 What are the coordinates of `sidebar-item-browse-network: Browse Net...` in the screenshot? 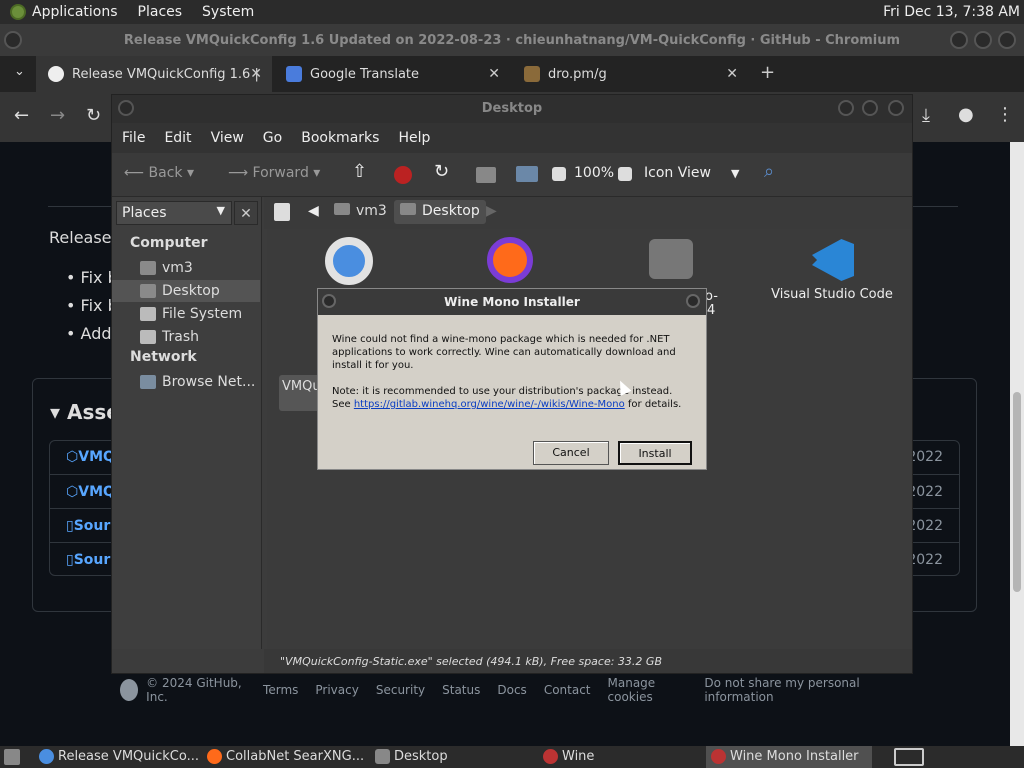 It's located at (186, 382).